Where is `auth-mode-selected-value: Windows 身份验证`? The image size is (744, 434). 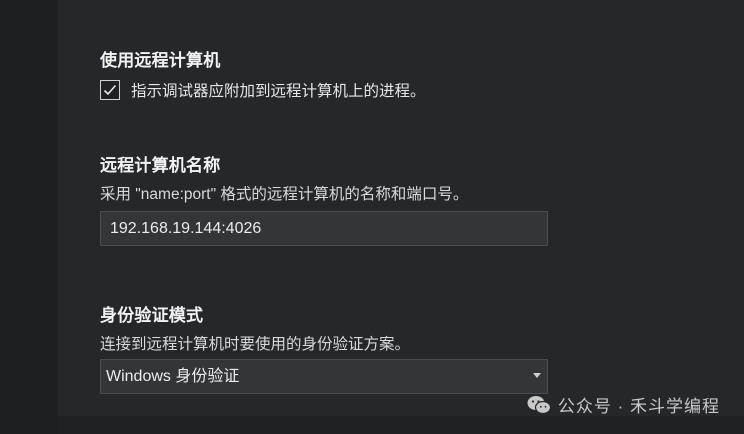 auth-mode-selected-value: Windows 身份验证 is located at coordinates (173, 376).